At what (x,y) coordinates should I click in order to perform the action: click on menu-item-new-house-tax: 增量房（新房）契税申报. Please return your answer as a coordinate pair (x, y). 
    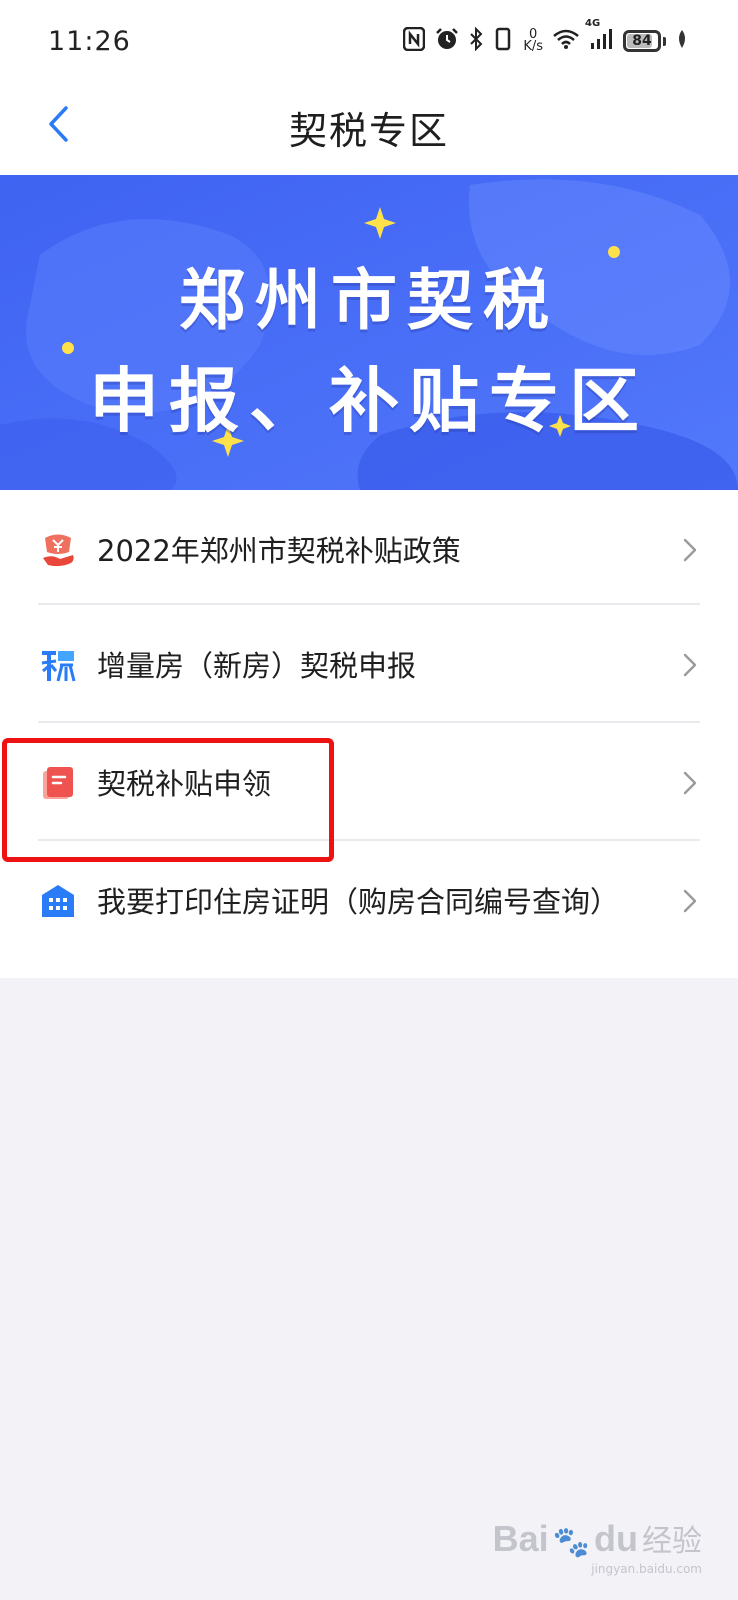
    Looking at the image, I should click on (369, 665).